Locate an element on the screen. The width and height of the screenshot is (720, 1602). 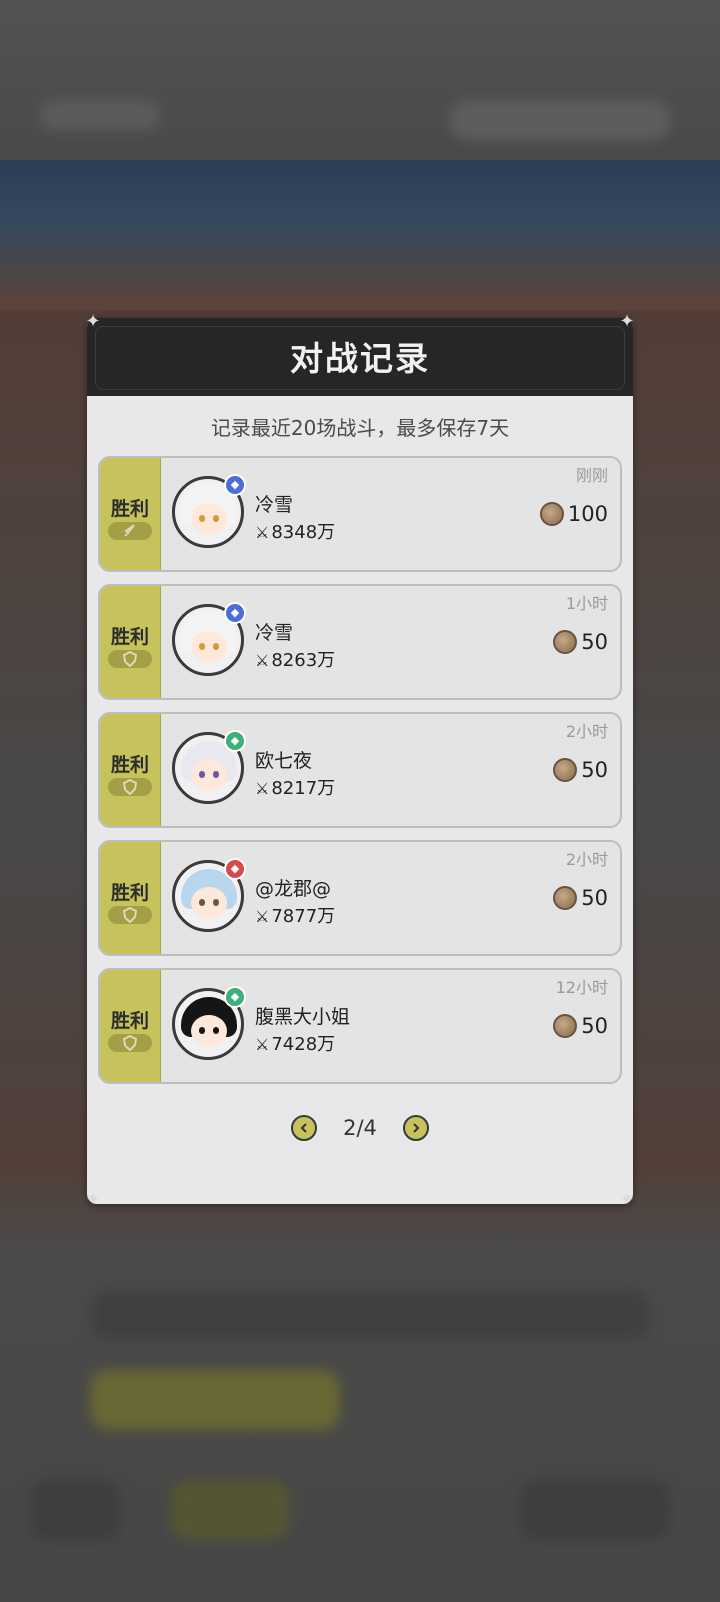
power-value: 8348万 is located at coordinates (303, 532).